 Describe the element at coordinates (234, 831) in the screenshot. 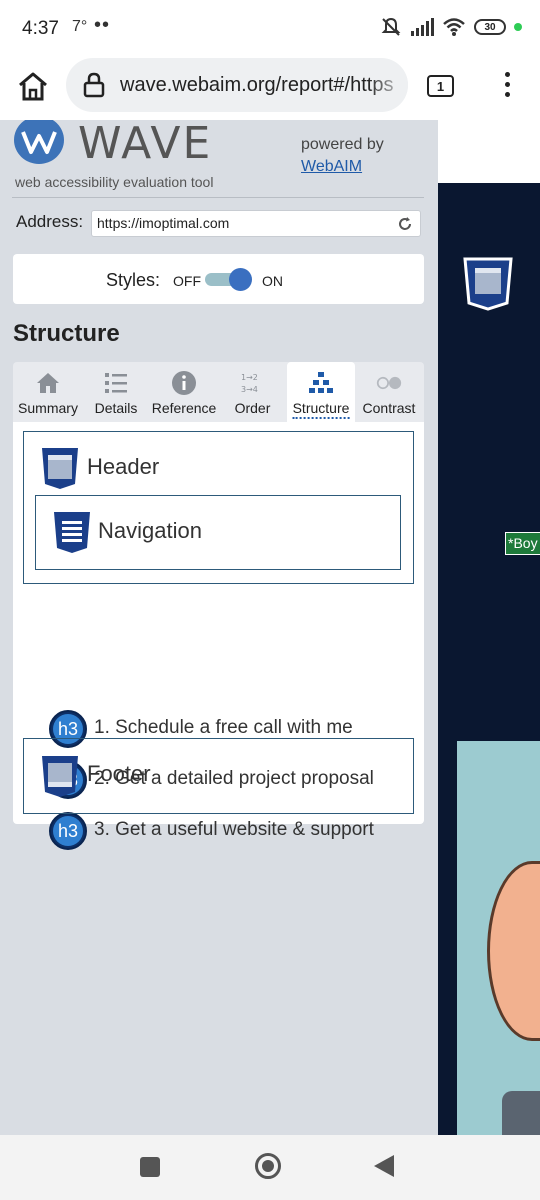

I see `heading-item-3: h3 3. Get a useful website & support` at that location.